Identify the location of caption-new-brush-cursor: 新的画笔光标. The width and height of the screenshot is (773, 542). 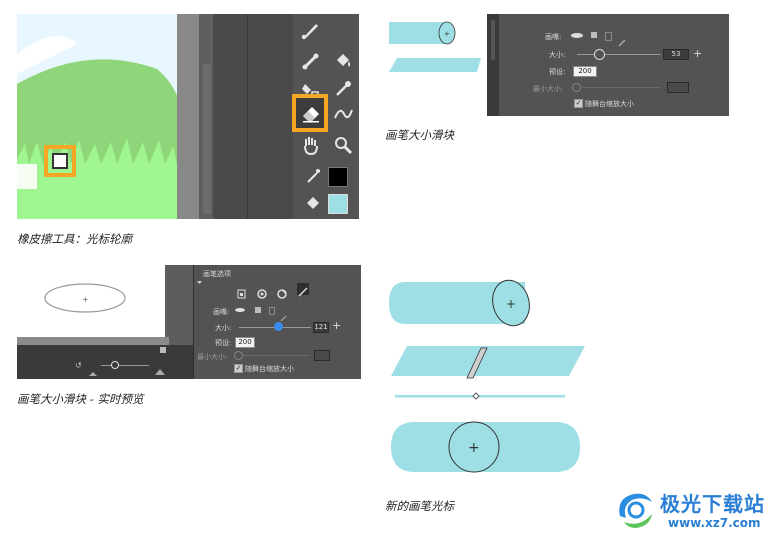
(419, 506).